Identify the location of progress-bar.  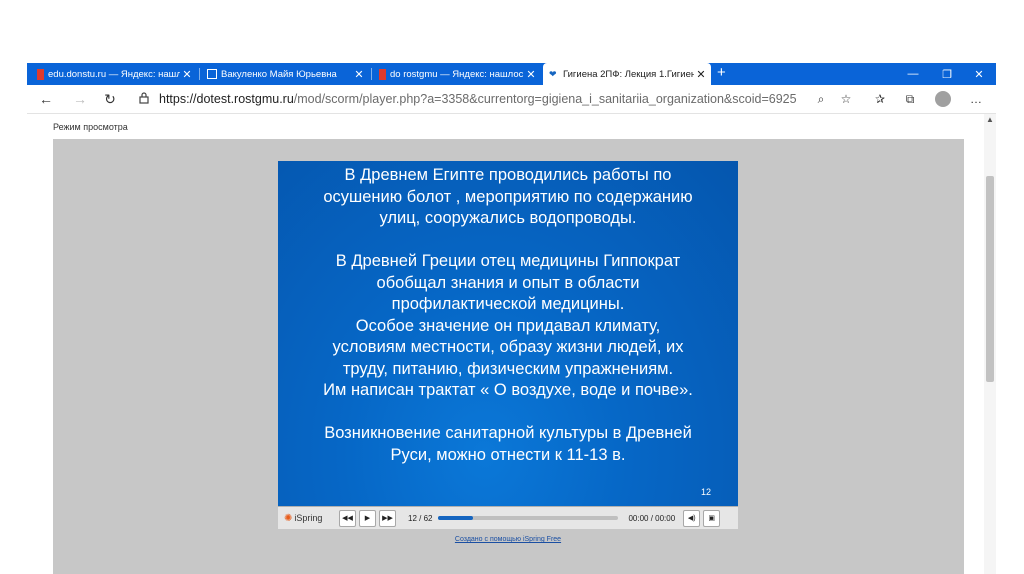
(528, 518).